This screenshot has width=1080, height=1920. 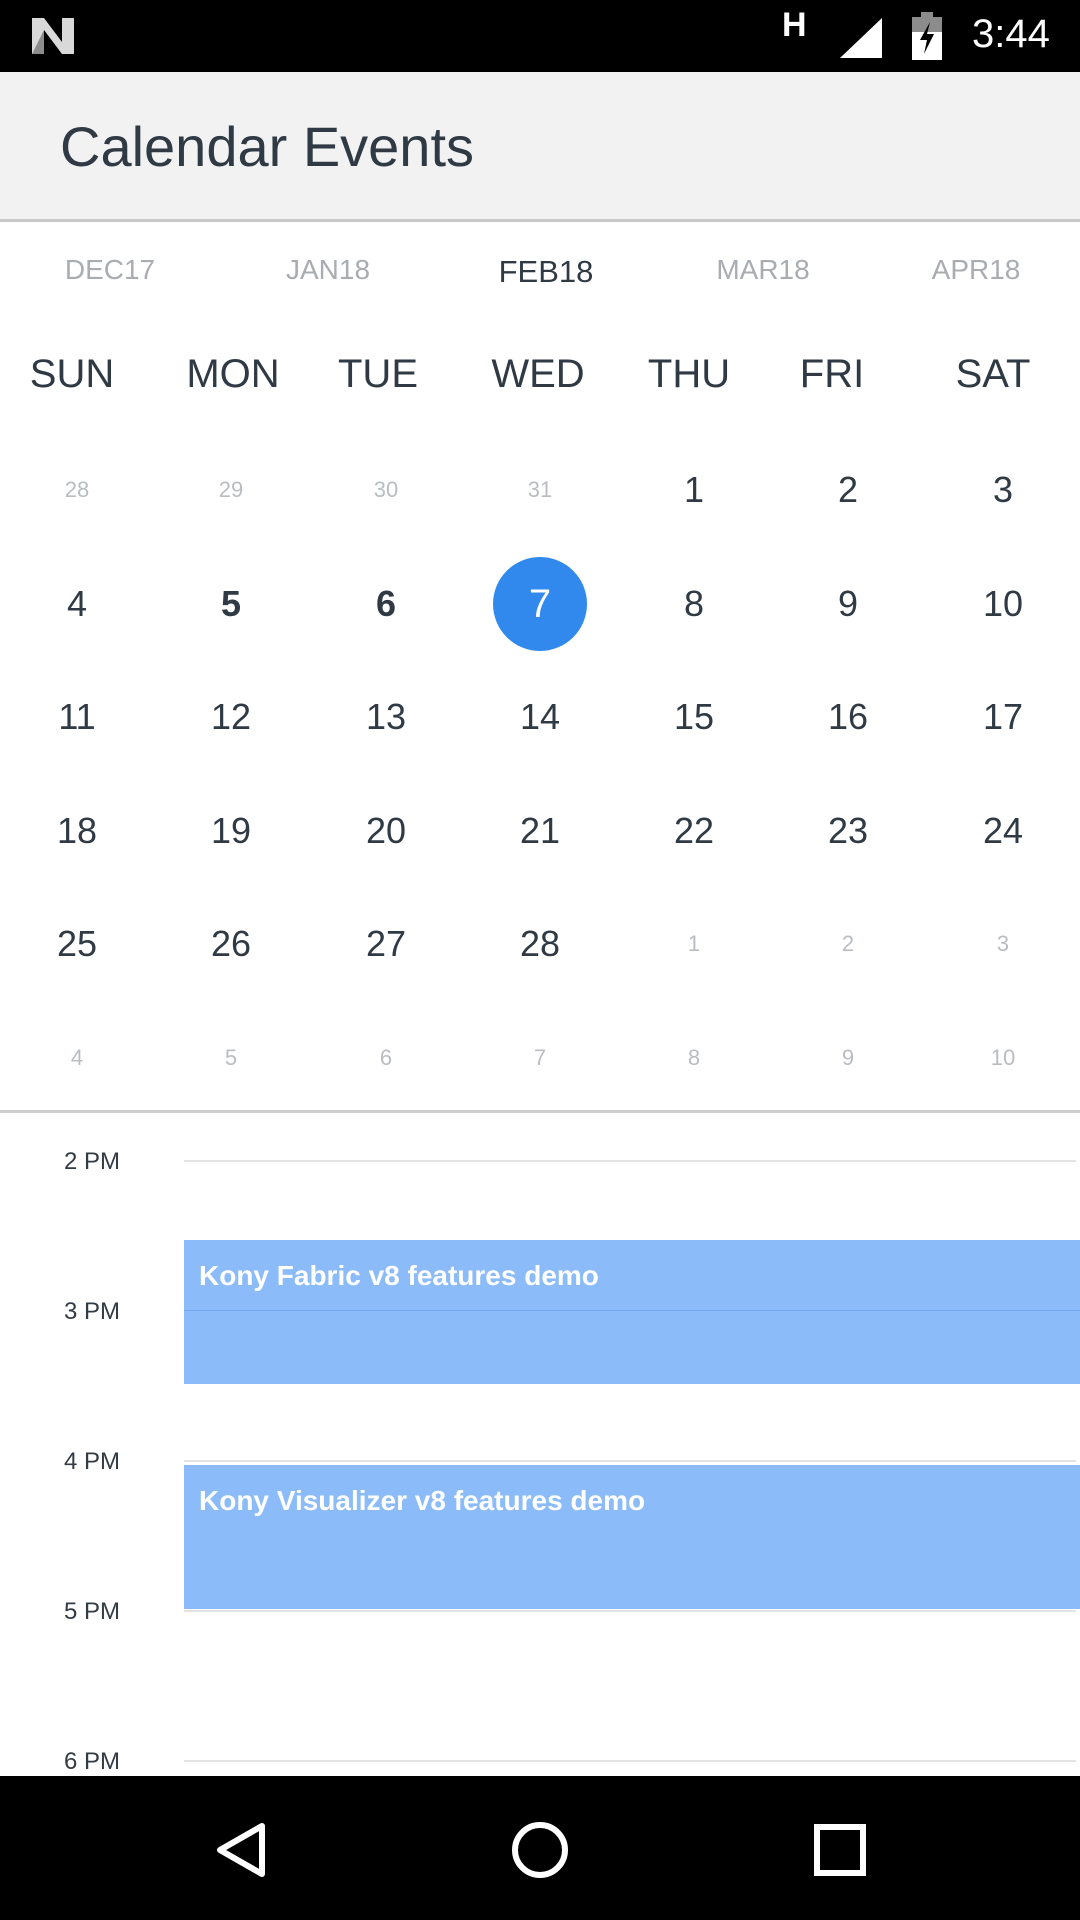 I want to click on weekday-header: SUN MON TUE WED THU FRI SAT, so click(x=540, y=382).